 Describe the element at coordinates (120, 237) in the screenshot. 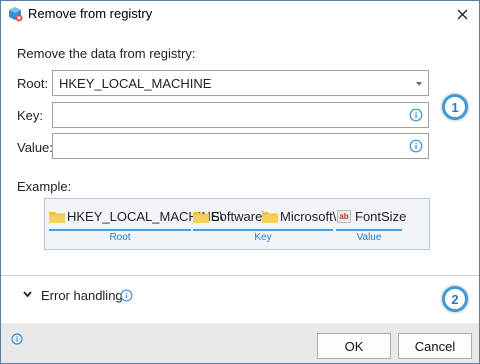

I see `example-root-caption: Root` at that location.